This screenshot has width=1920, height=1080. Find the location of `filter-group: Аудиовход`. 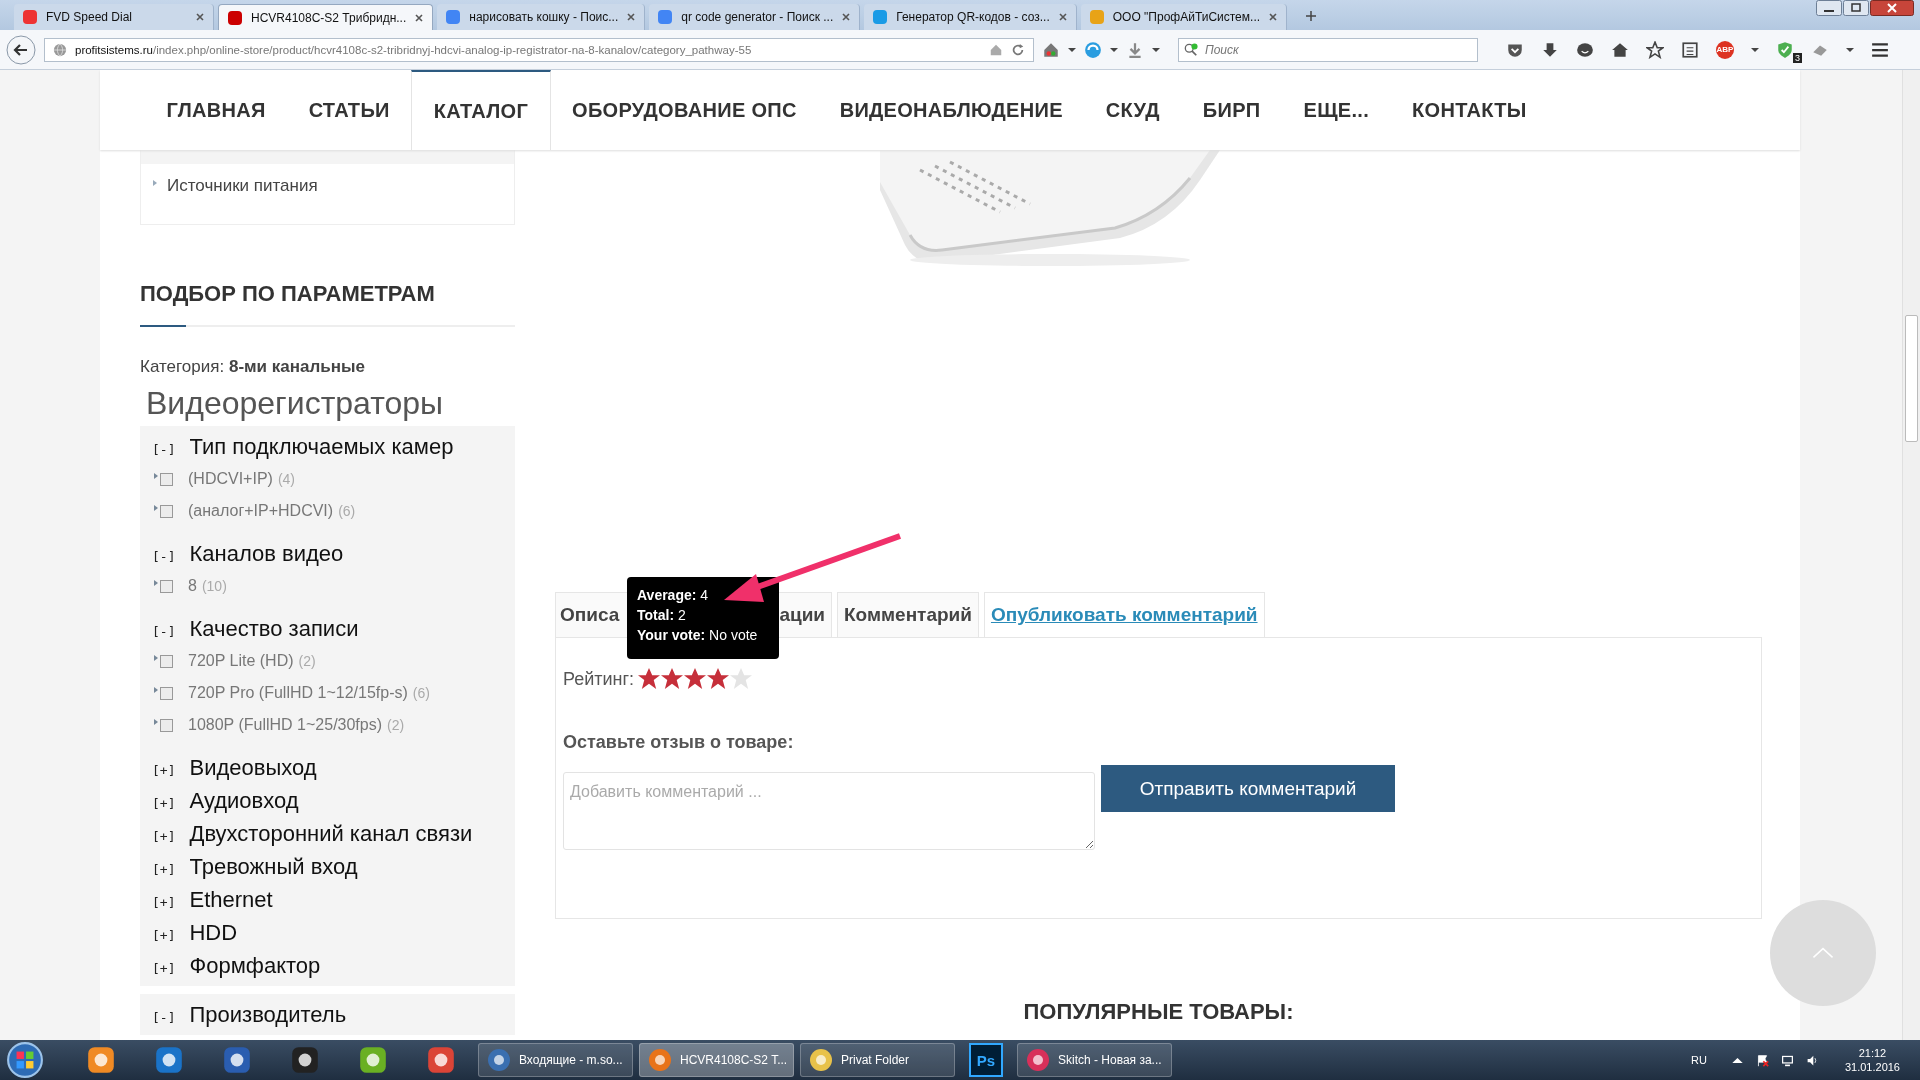

filter-group: Аудиовход is located at coordinates (244, 800).